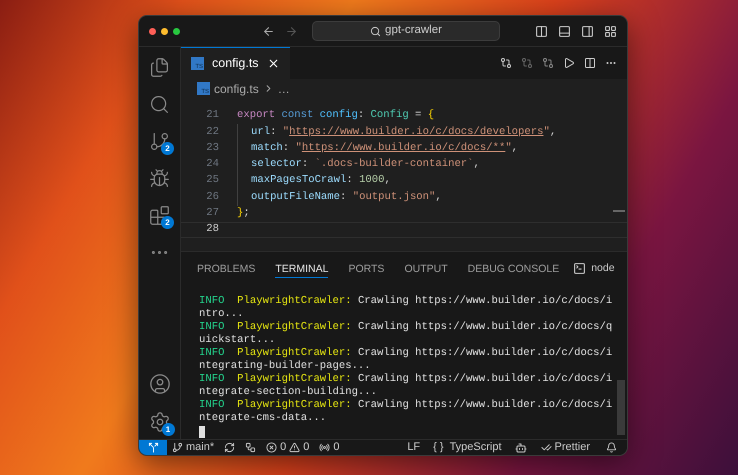 The image size is (738, 475). I want to click on bug-icon, so click(159, 178).